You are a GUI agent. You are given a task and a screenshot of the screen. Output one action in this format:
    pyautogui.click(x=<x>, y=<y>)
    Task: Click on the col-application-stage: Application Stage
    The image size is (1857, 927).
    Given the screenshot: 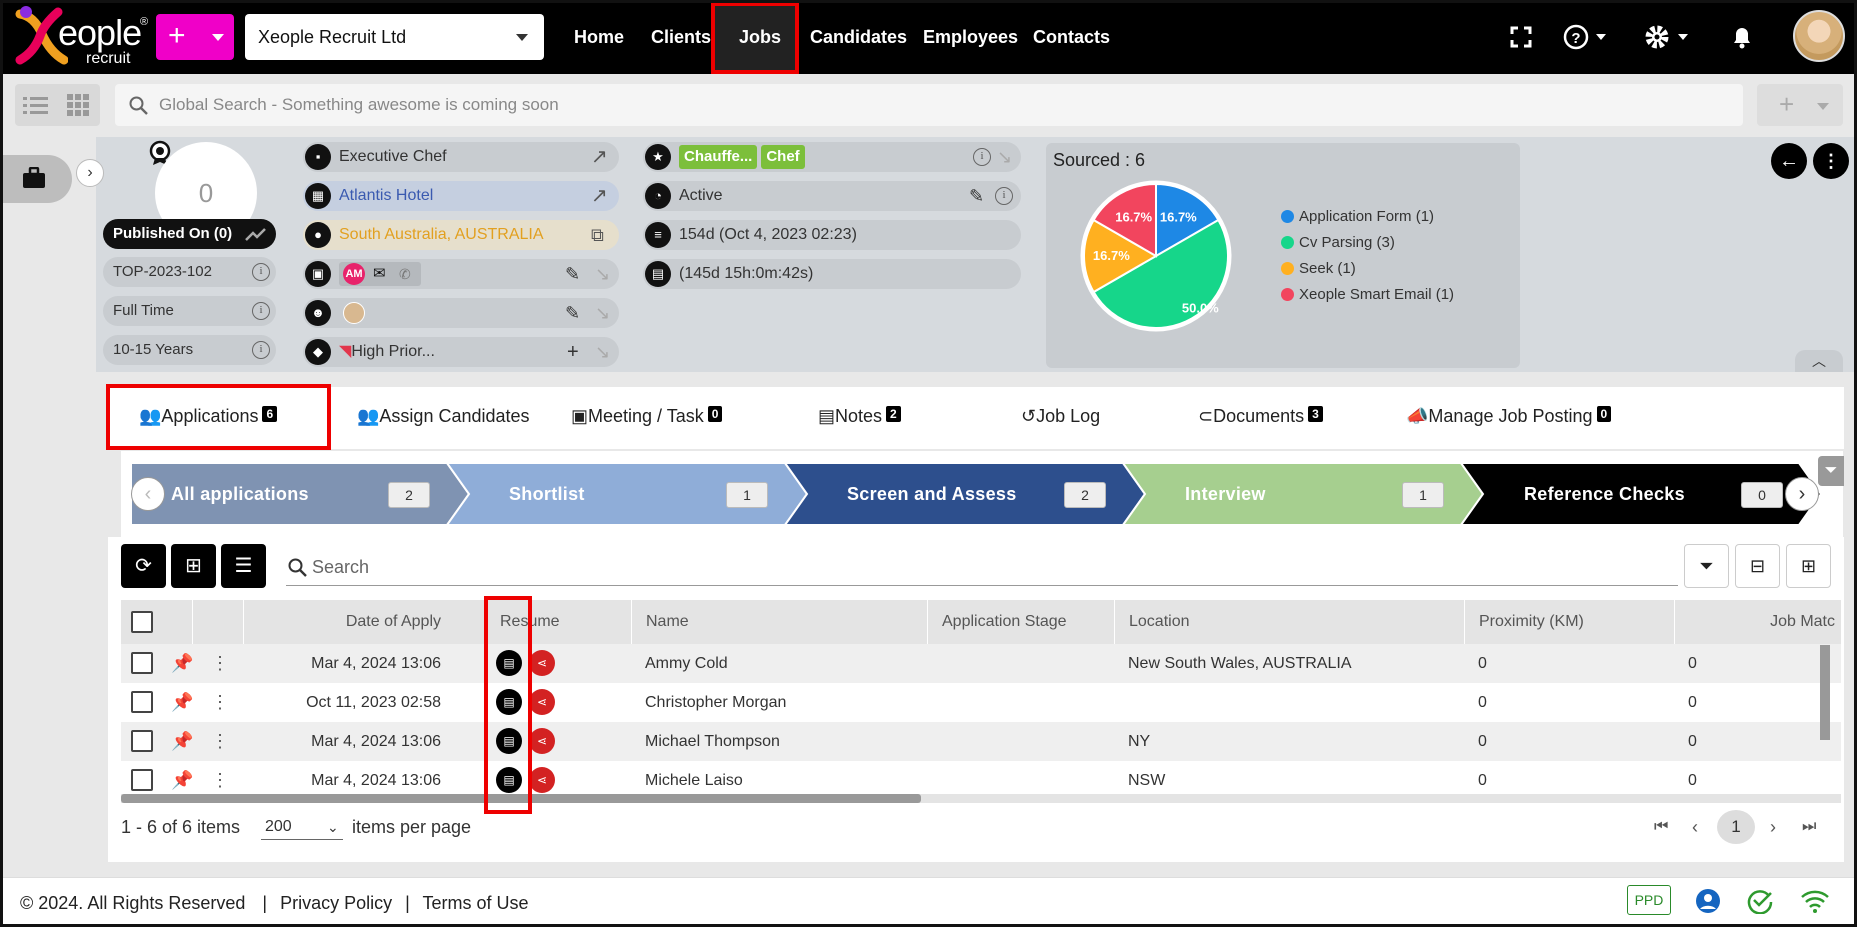 What is the action you would take?
    pyautogui.click(x=1020, y=622)
    